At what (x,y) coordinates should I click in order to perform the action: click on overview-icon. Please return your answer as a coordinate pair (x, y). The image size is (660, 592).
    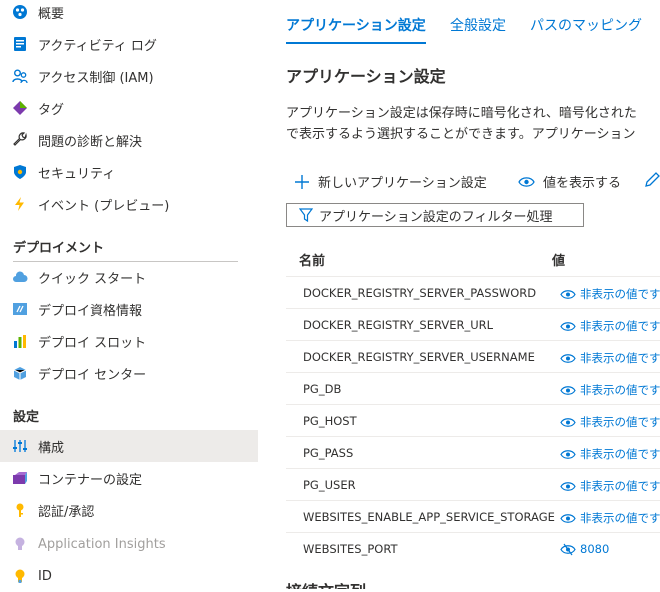
    Looking at the image, I should click on (20, 12).